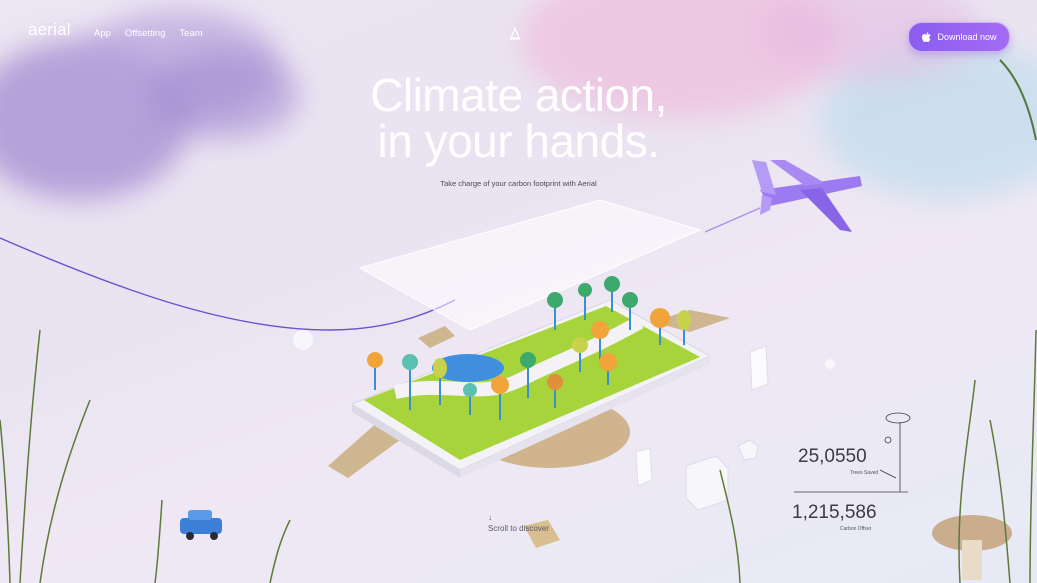  I want to click on nav-link-team: Team, so click(190, 33).